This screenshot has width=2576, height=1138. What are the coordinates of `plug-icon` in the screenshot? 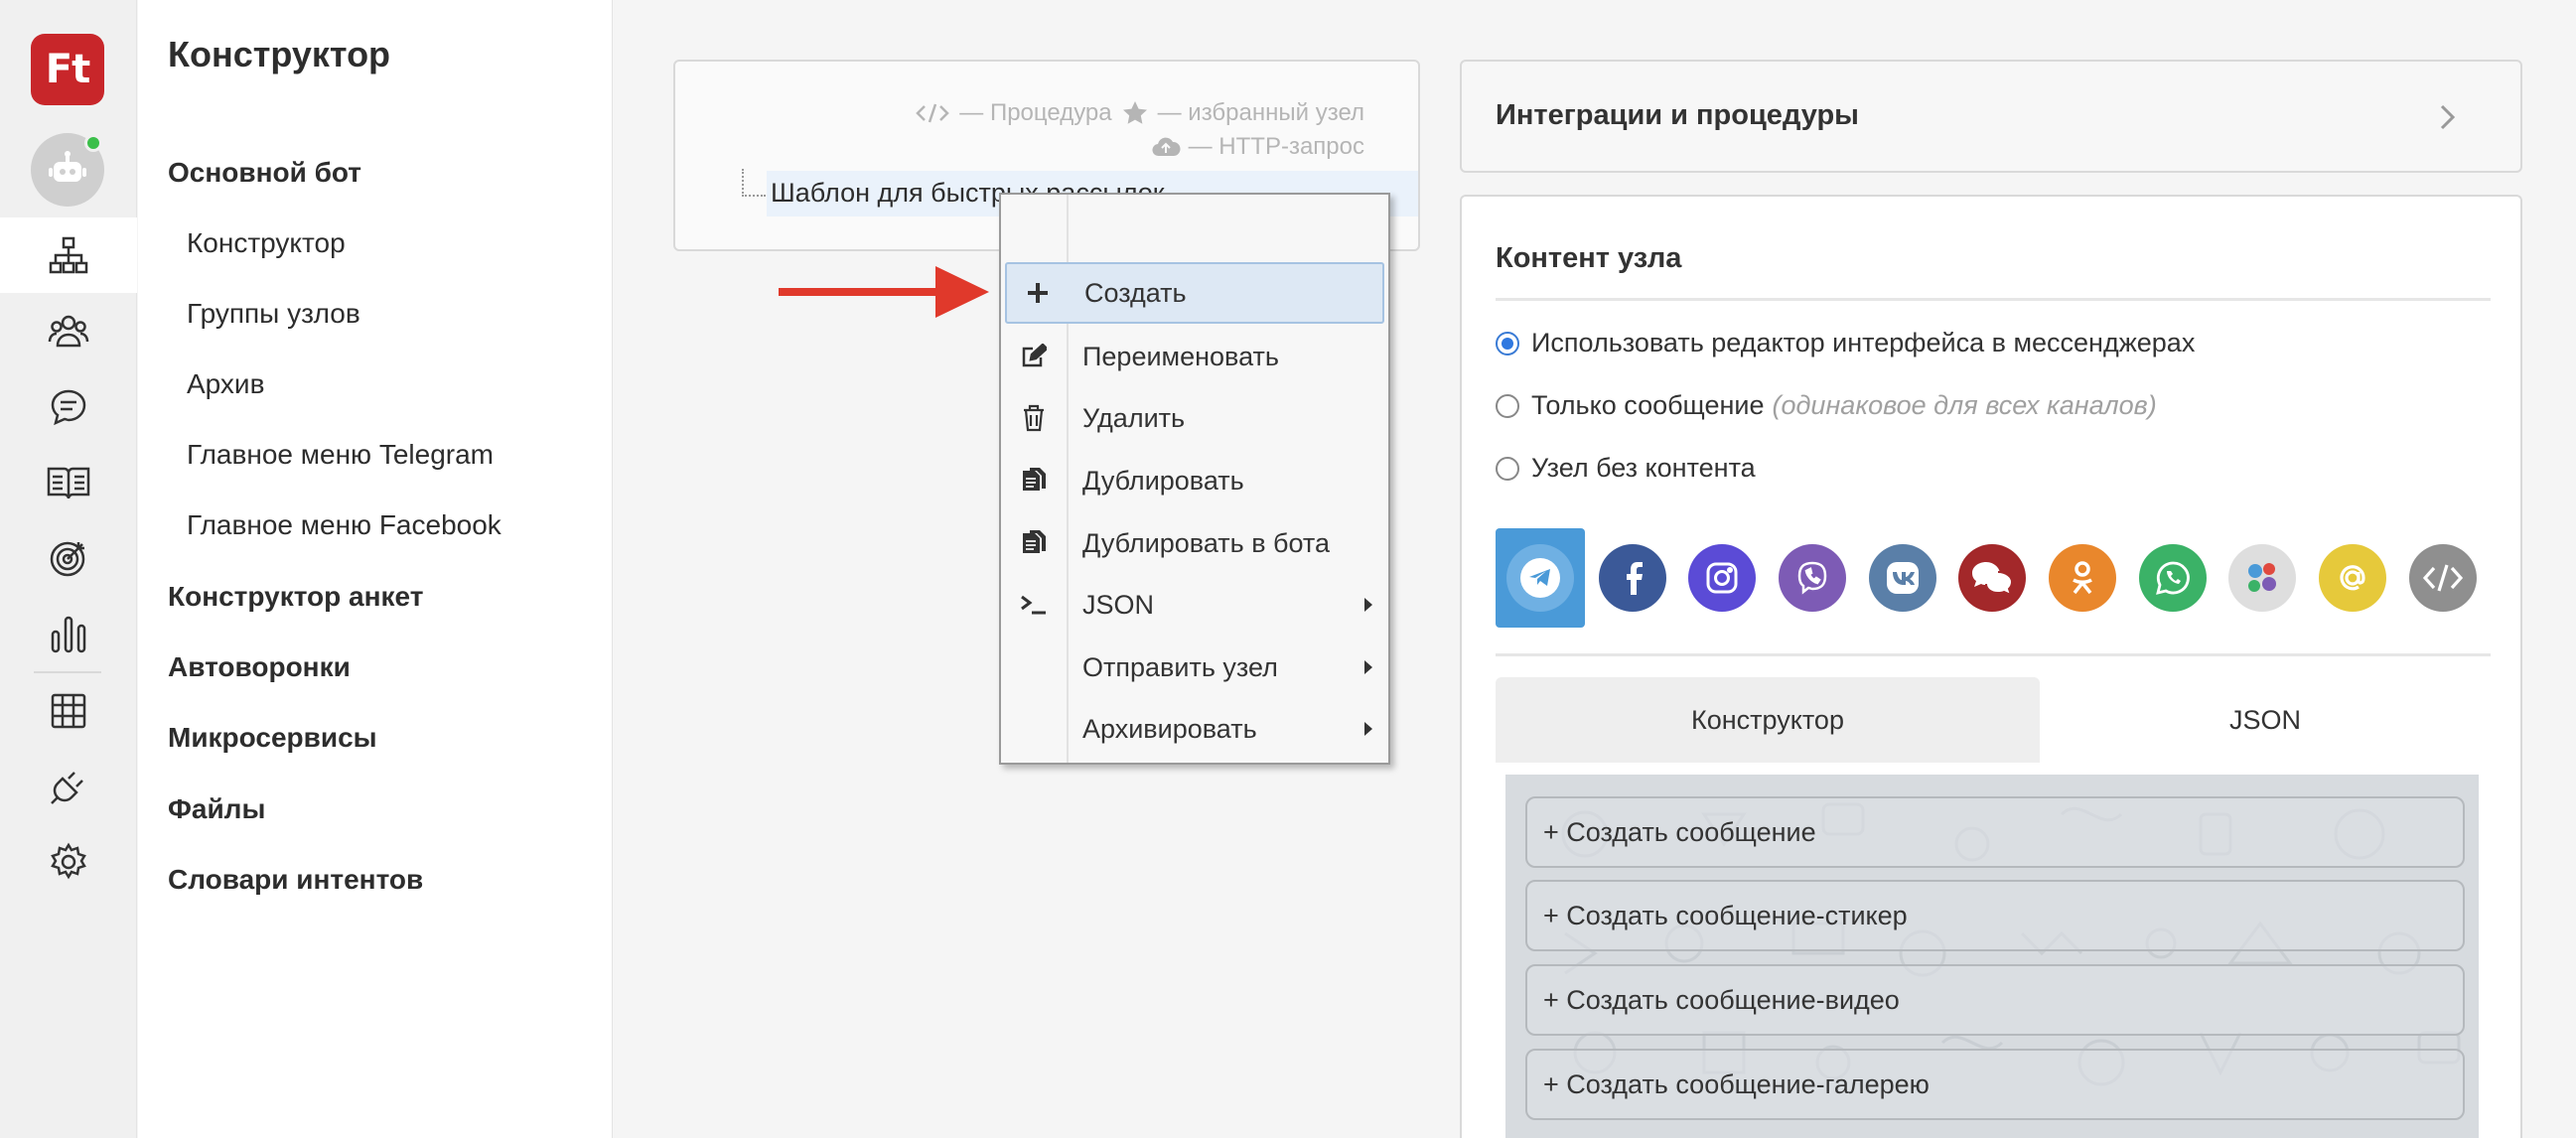 It's located at (67, 788).